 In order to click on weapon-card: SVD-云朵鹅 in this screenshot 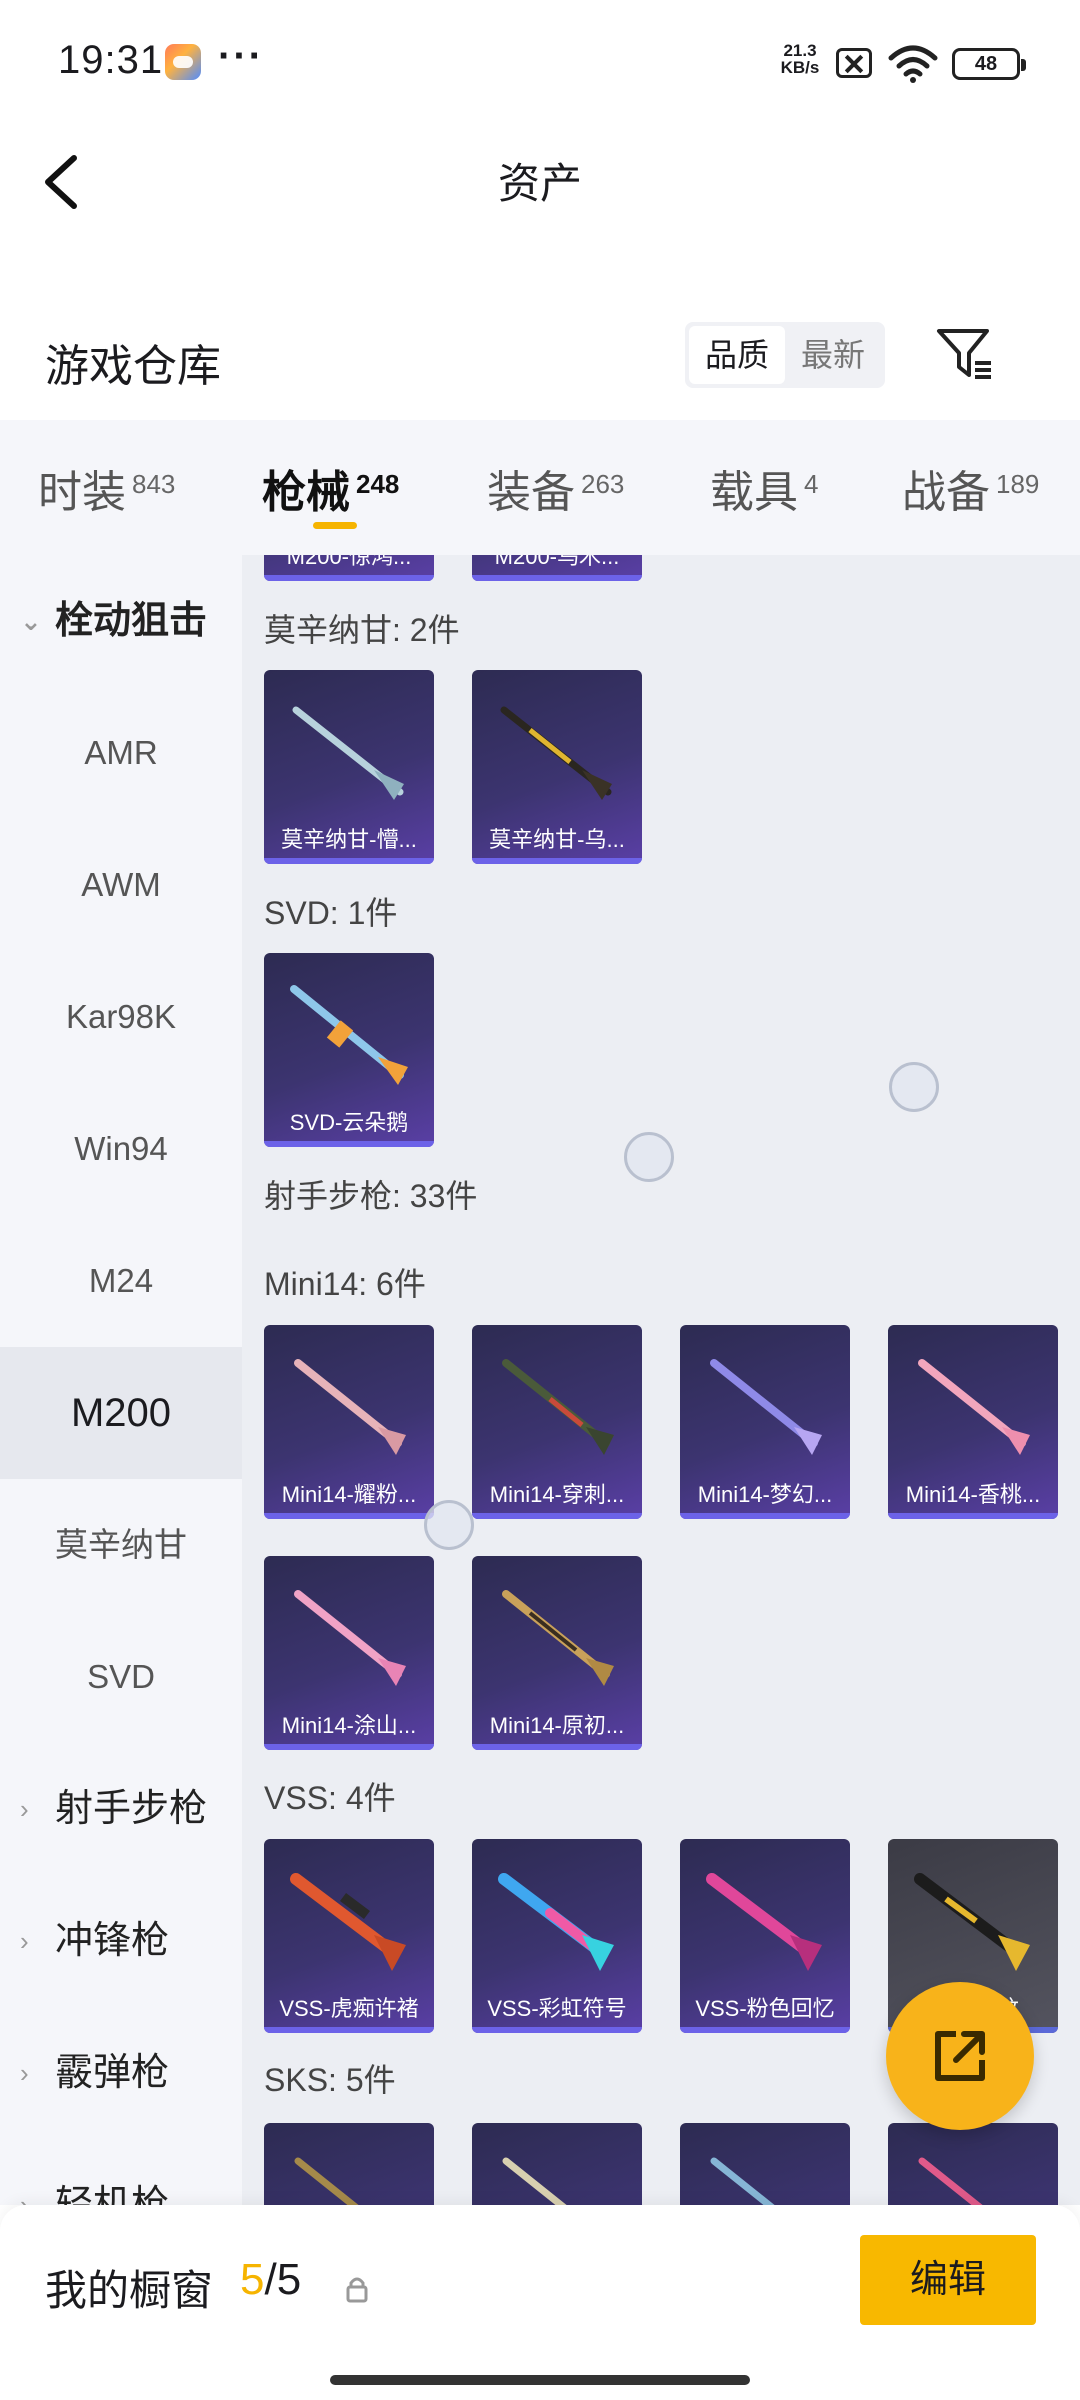, I will do `click(349, 1050)`.